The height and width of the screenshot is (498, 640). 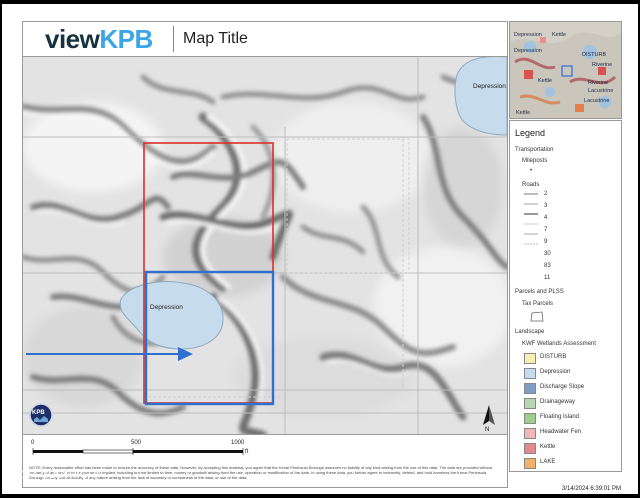 I want to click on viewkpb-logo: viewKPB, so click(x=99, y=39).